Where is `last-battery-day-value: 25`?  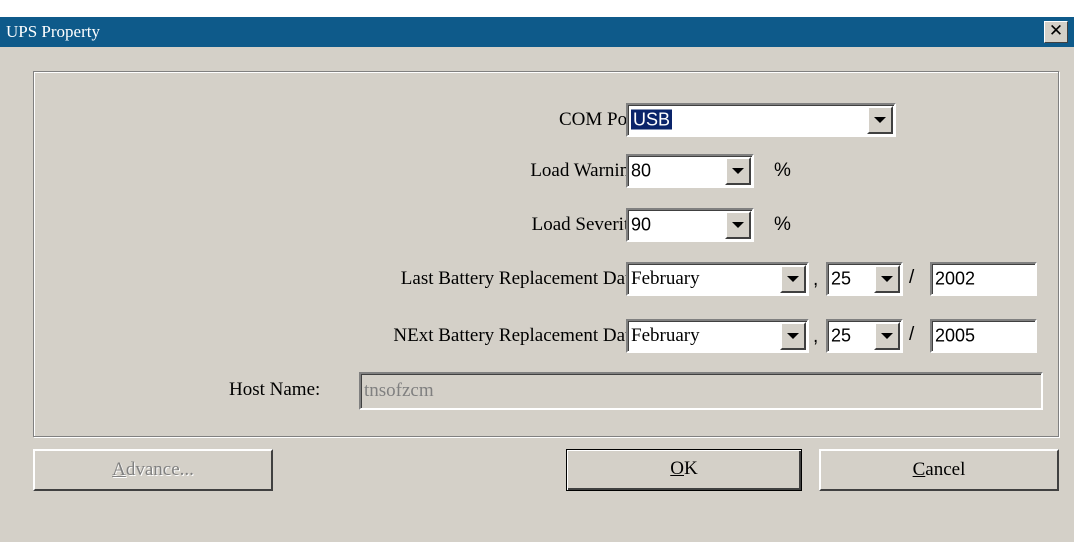 last-battery-day-value: 25 is located at coordinates (841, 278).